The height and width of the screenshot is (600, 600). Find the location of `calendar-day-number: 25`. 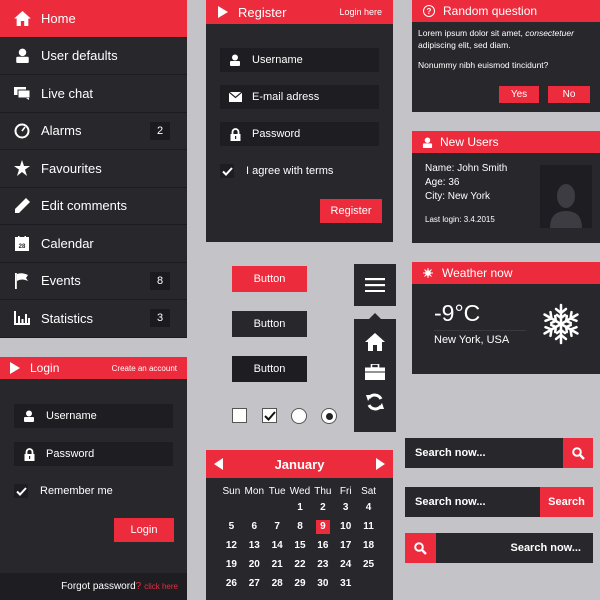

calendar-day-number: 25 is located at coordinates (369, 564).